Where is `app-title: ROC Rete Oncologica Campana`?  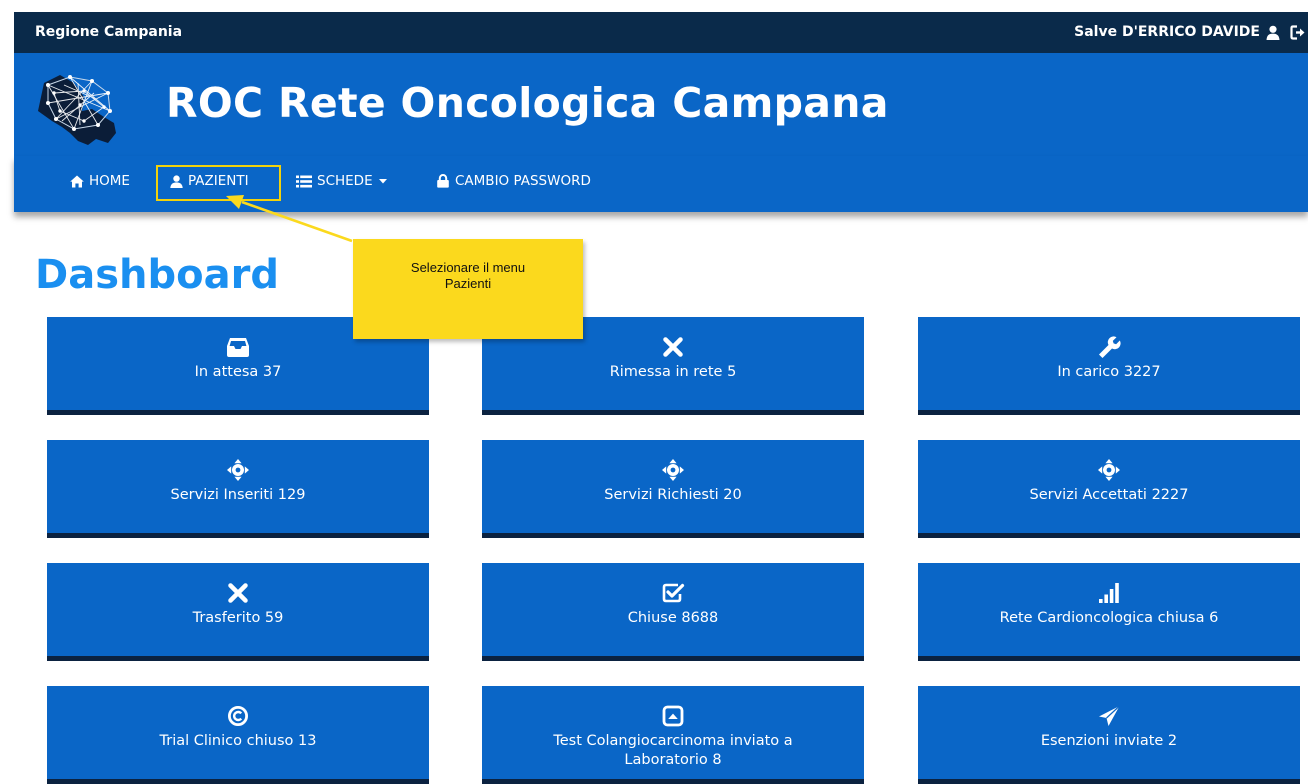
app-title: ROC Rete Oncologica Campana is located at coordinates (527, 103).